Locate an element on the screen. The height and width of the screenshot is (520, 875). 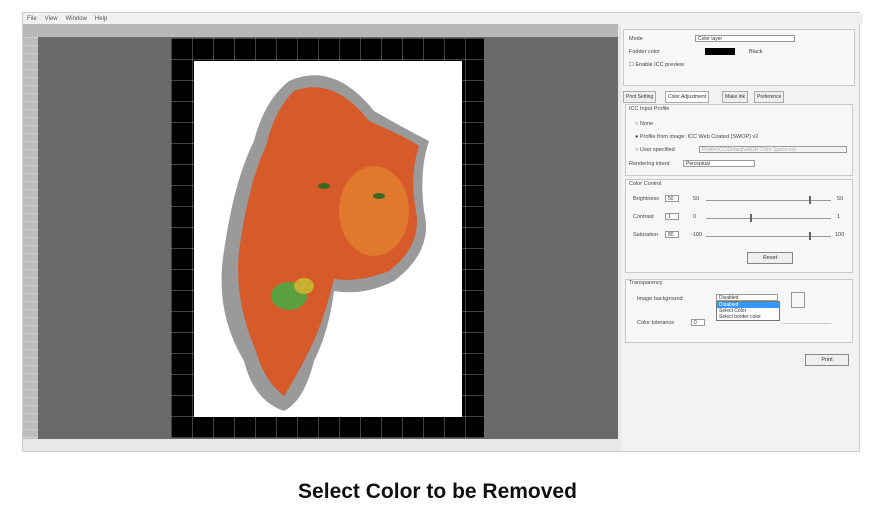
icc-none-radio: ○ None is located at coordinates (644, 124).